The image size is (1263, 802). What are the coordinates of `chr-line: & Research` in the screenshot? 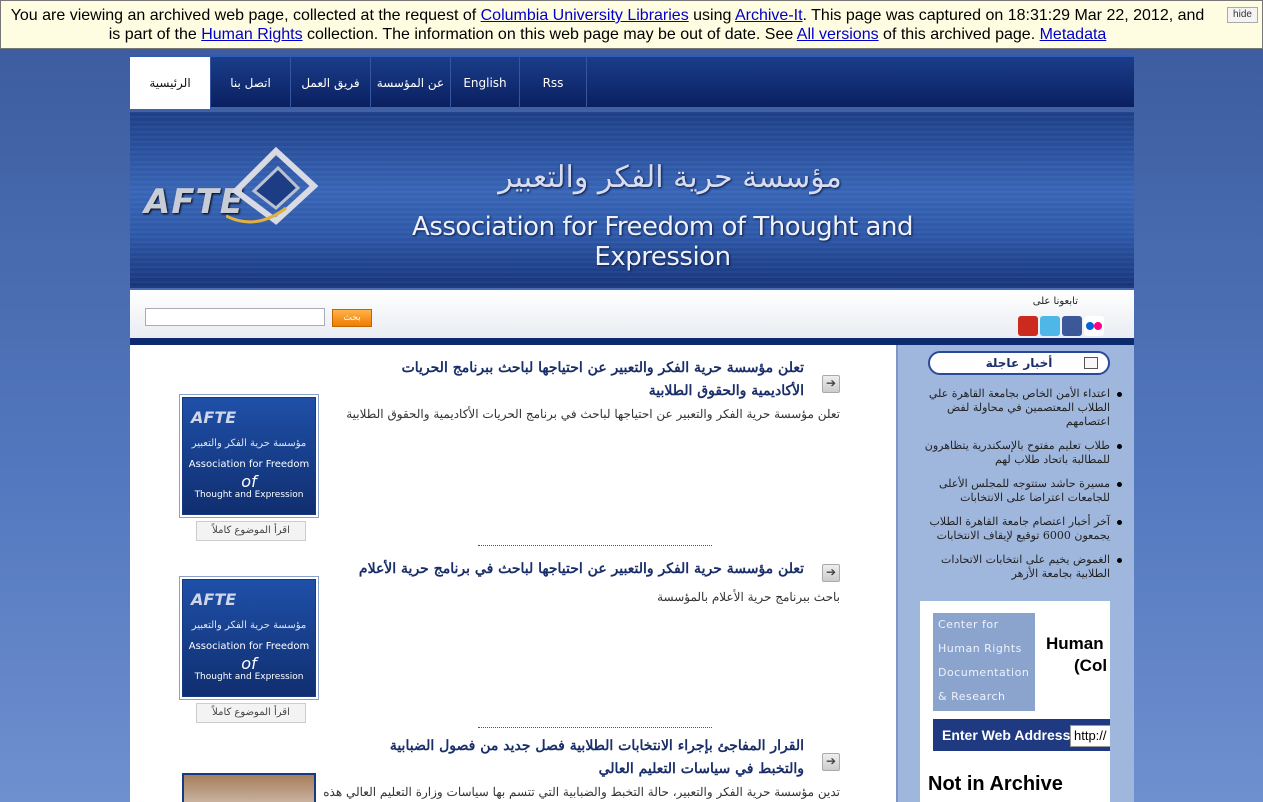 It's located at (972, 696).